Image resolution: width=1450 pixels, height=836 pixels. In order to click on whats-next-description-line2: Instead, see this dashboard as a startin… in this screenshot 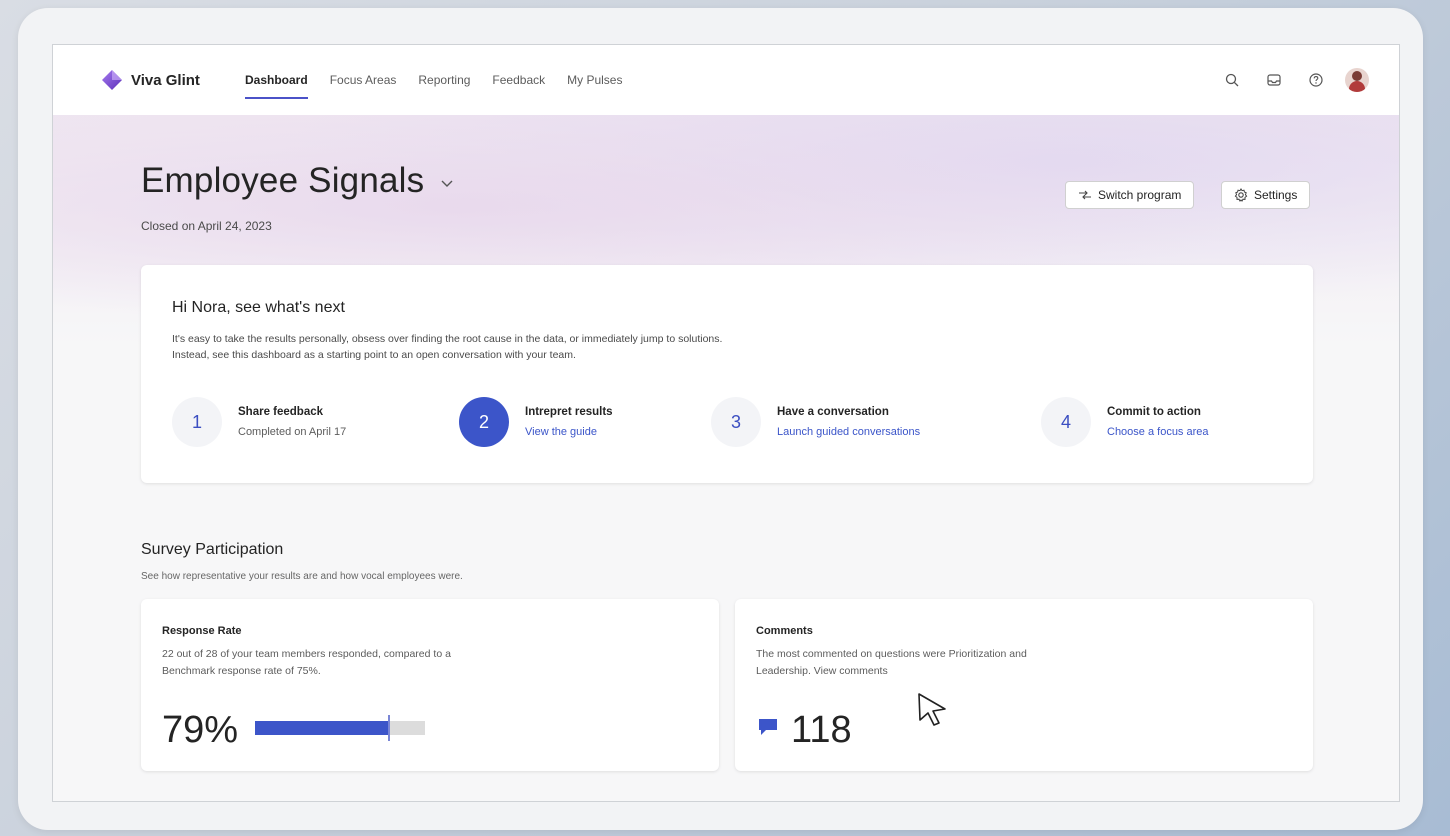, I will do `click(374, 355)`.